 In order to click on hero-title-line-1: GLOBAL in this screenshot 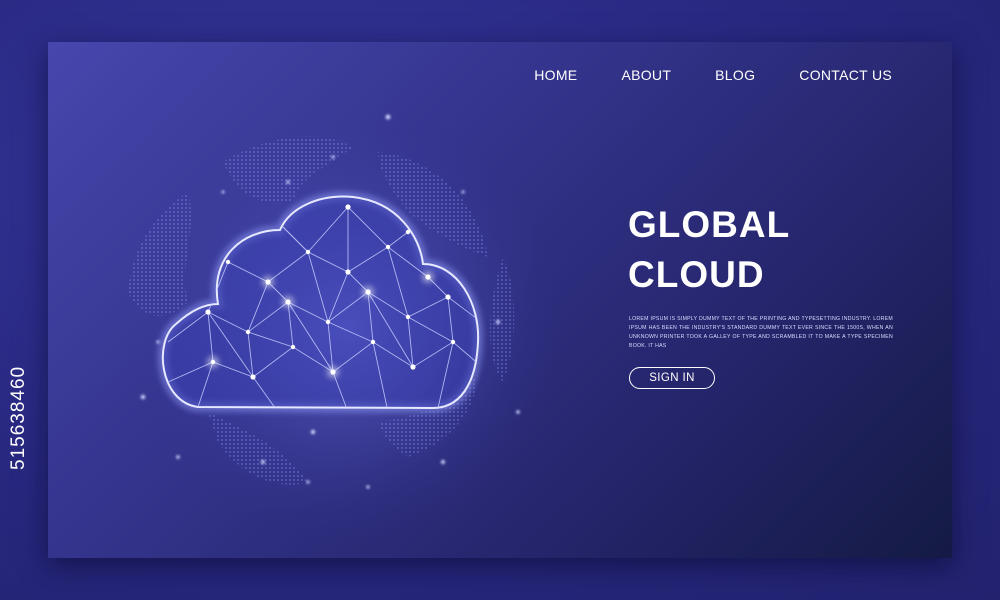, I will do `click(709, 224)`.